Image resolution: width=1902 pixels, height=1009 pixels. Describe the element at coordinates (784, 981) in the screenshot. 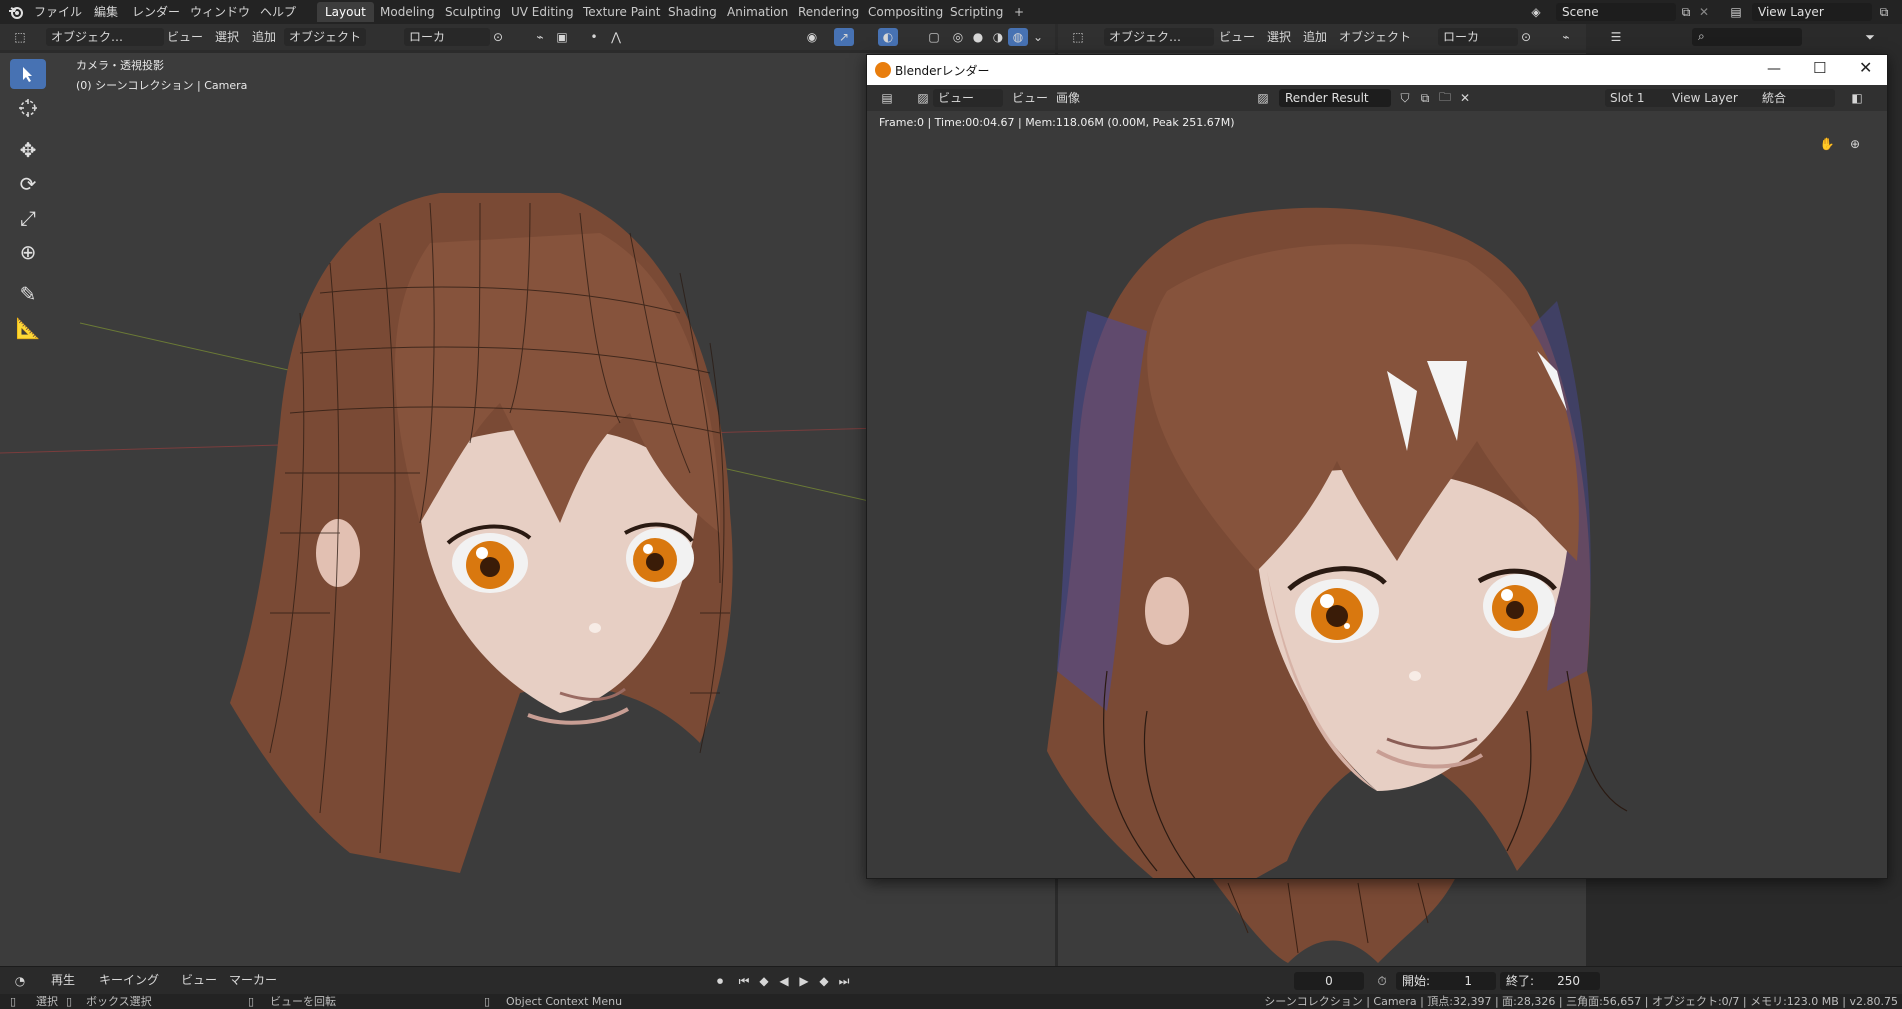

I see `play-reverse-icon: ◀` at that location.